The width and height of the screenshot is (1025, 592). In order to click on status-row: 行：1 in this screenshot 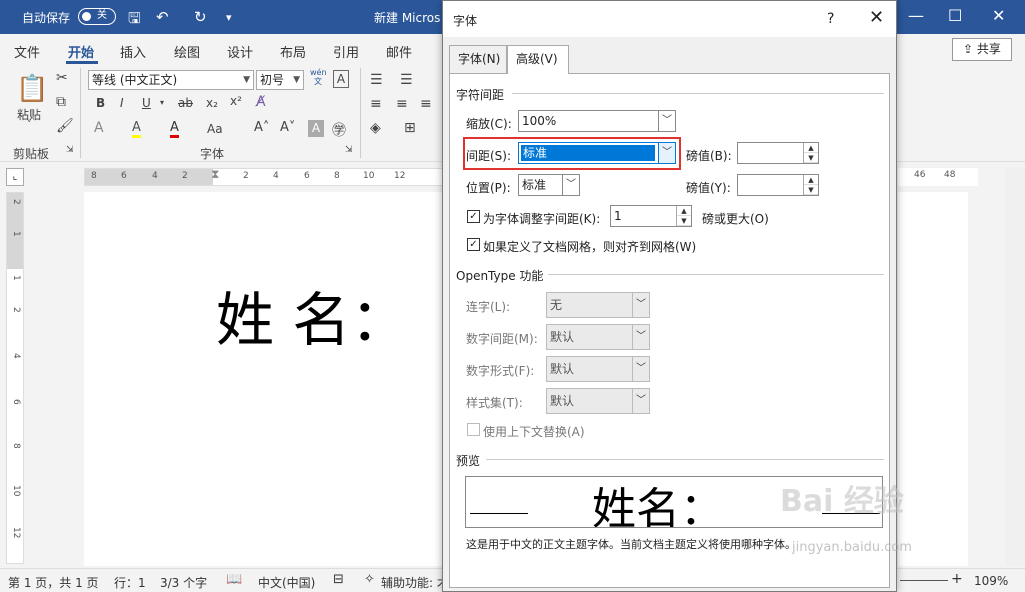, I will do `click(130, 582)`.